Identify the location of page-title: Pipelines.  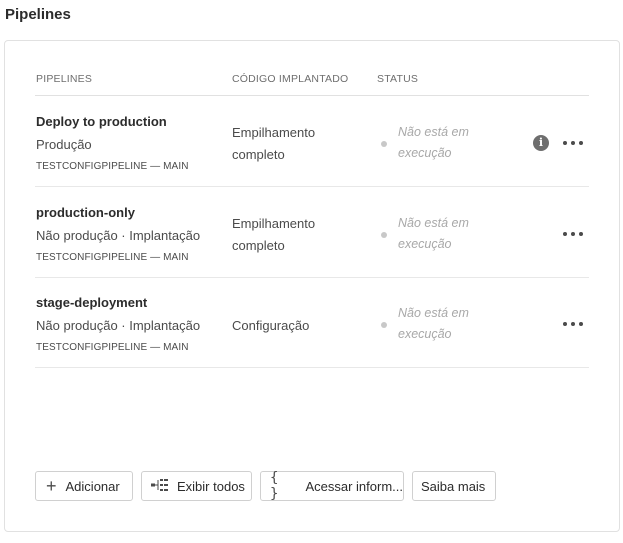
(38, 14).